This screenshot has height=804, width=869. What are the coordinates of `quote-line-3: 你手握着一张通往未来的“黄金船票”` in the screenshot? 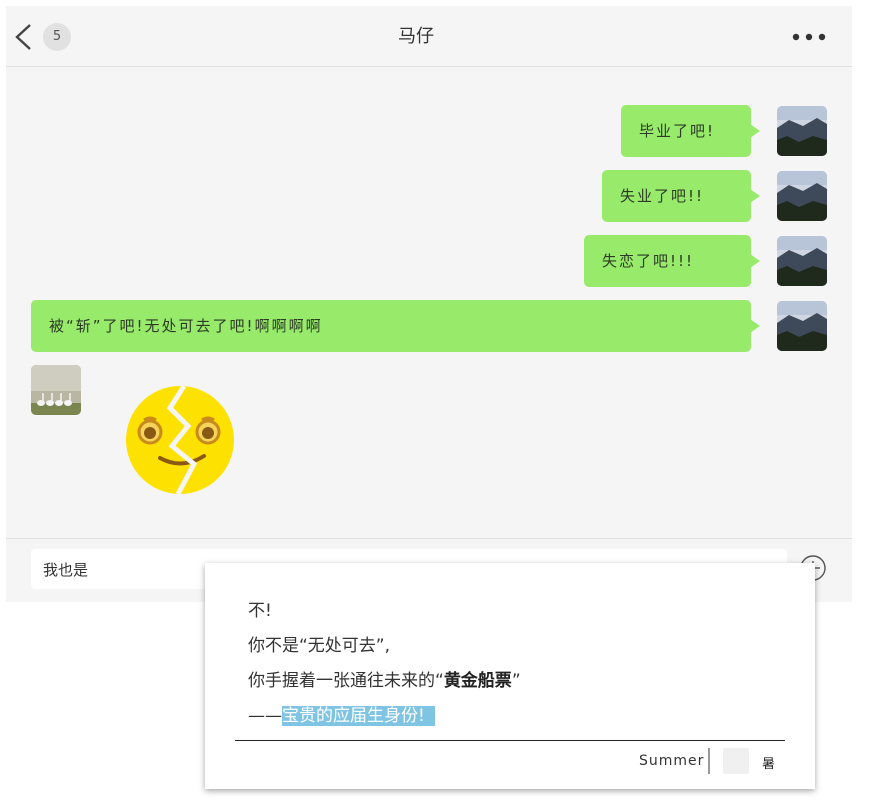 It's located at (384, 678).